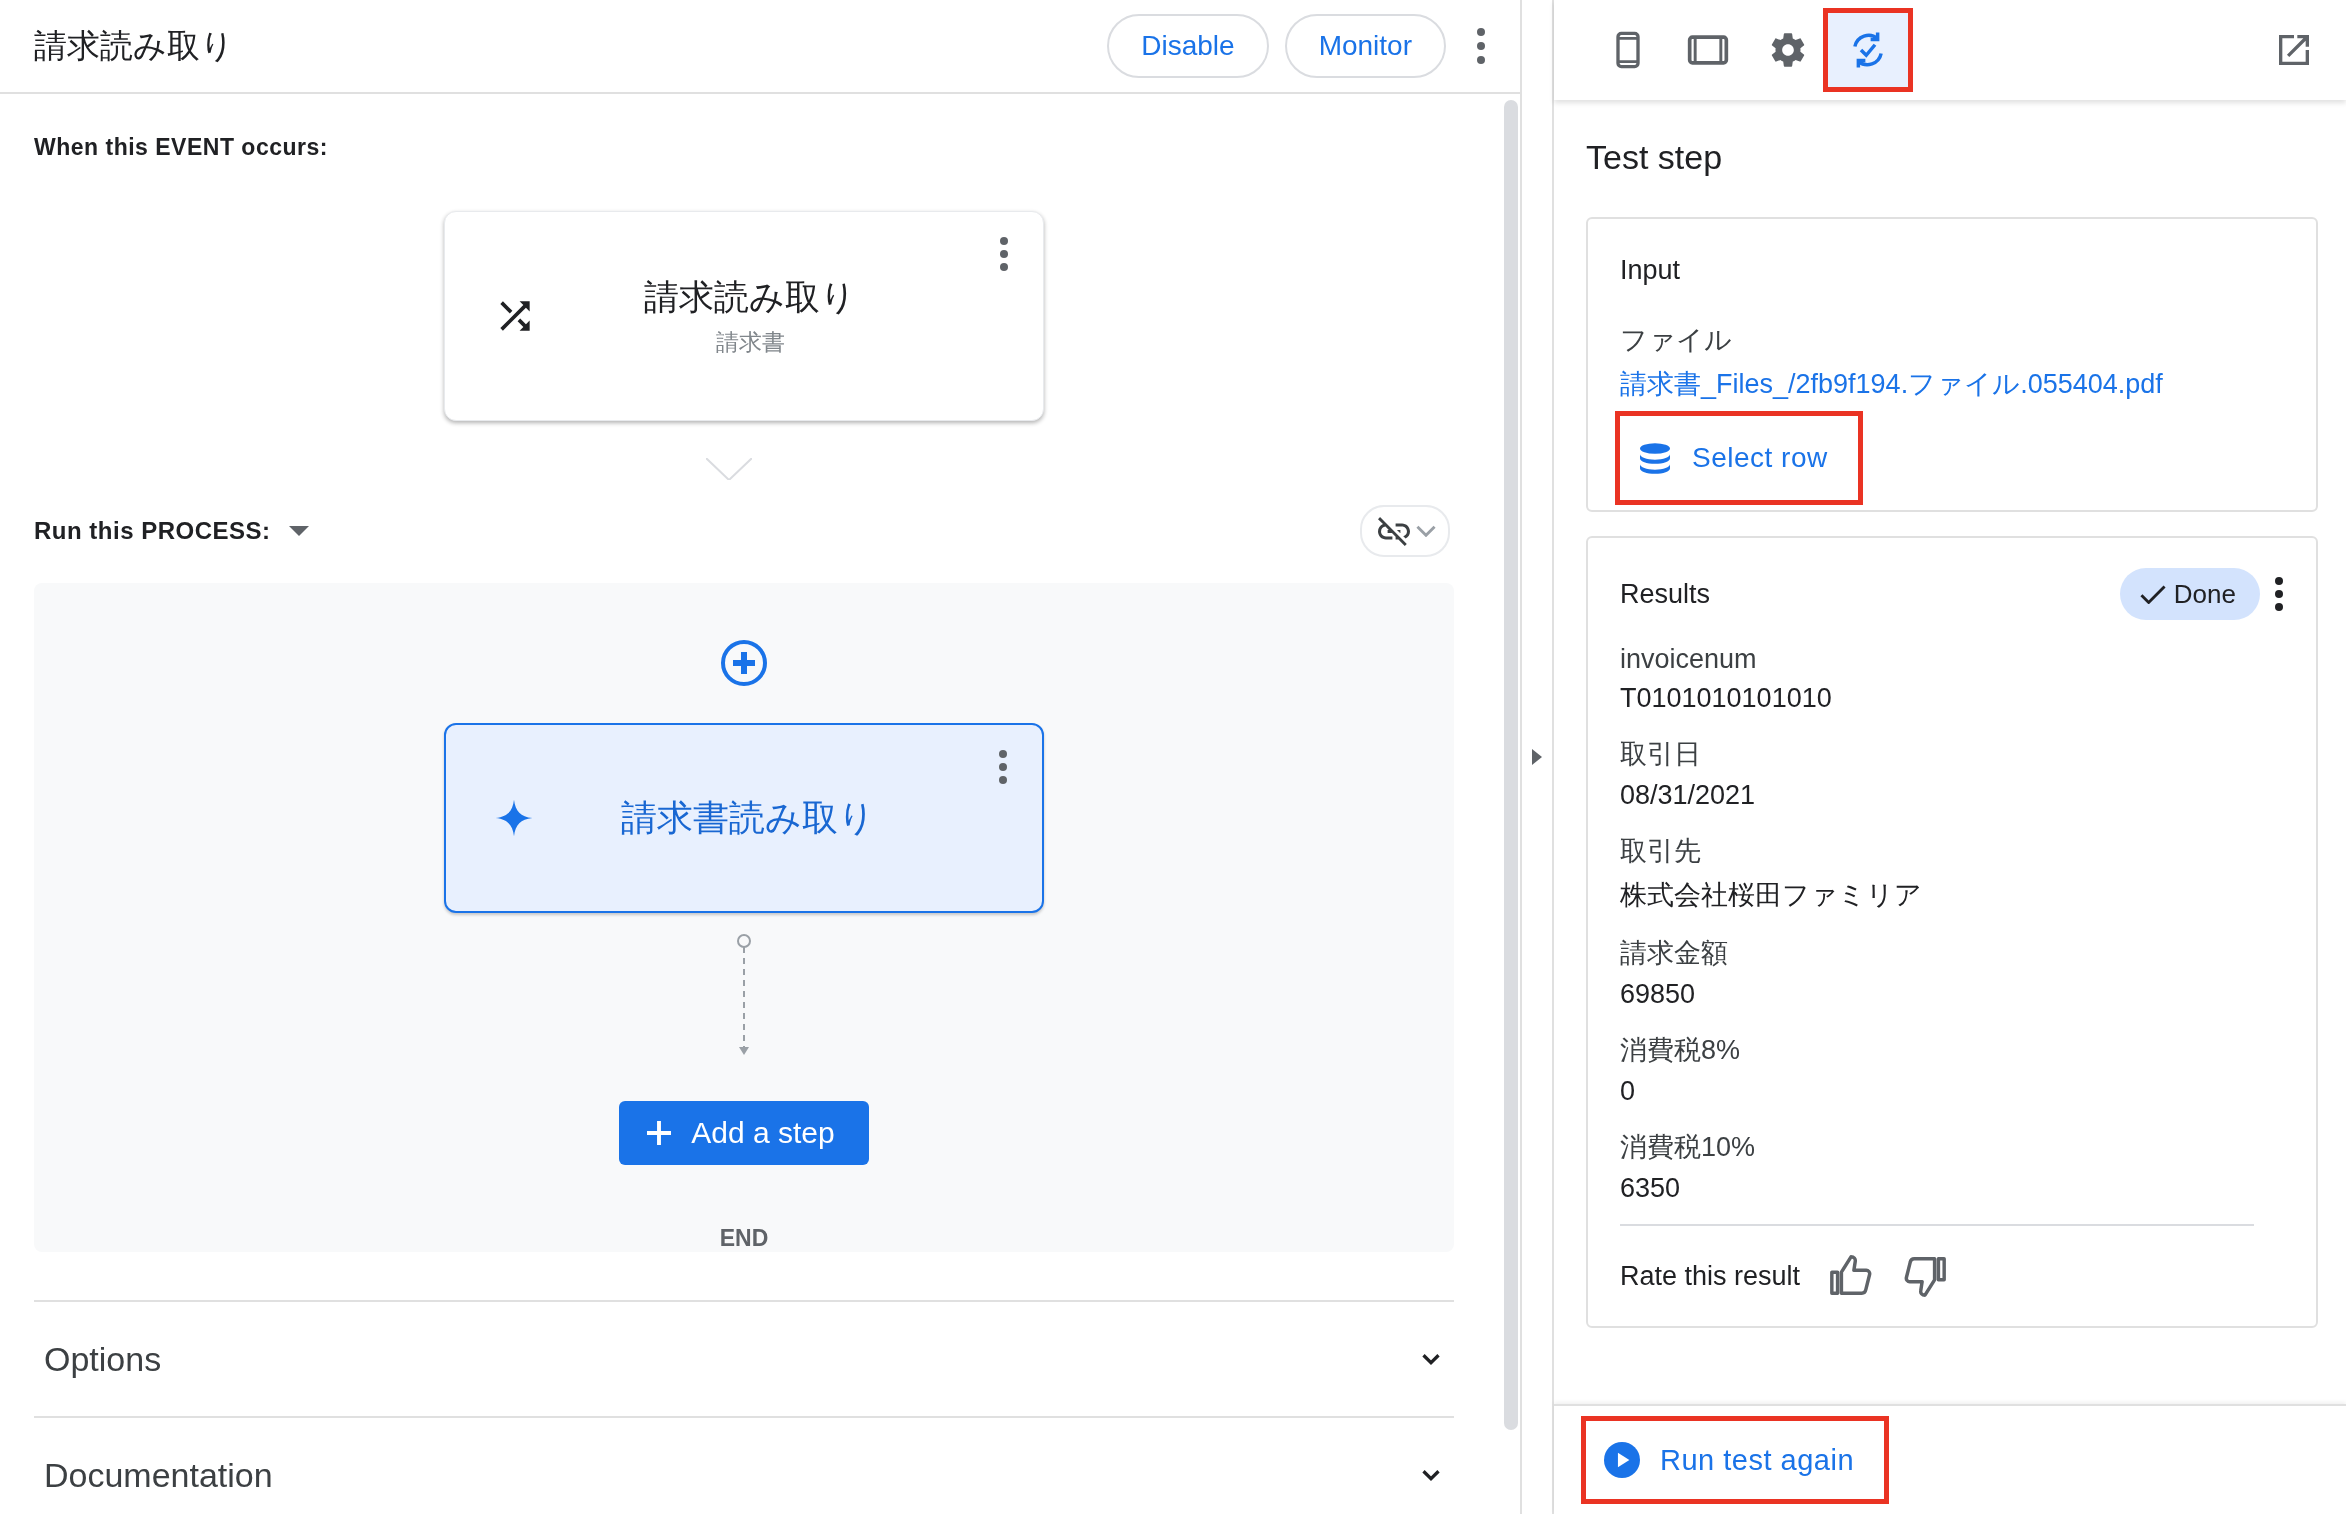 This screenshot has height=1514, width=2346. I want to click on card-title: Input, so click(1650, 270).